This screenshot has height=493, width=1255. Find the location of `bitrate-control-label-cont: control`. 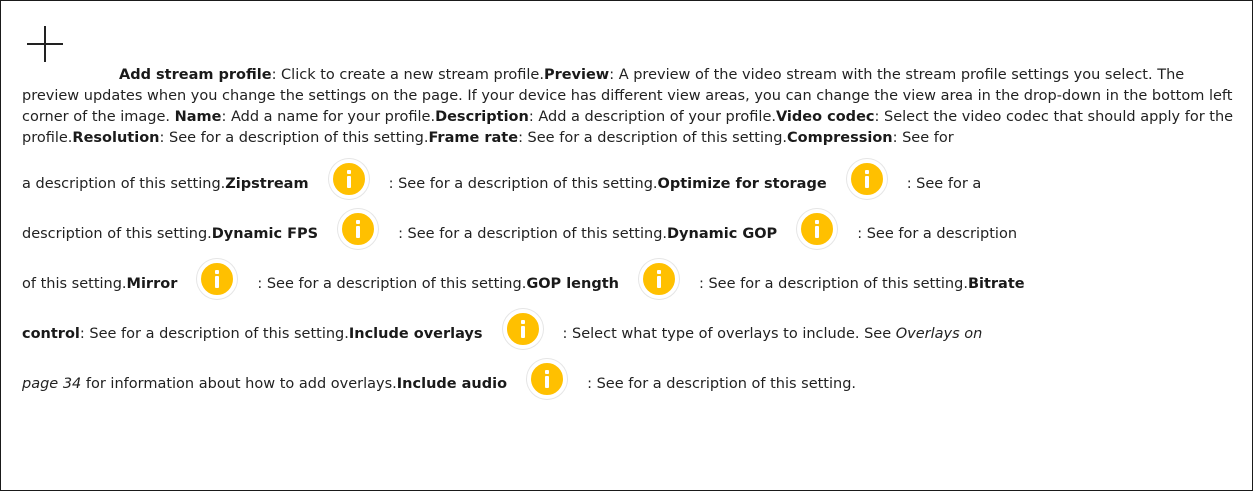

bitrate-control-label-cont: control is located at coordinates (51, 334).